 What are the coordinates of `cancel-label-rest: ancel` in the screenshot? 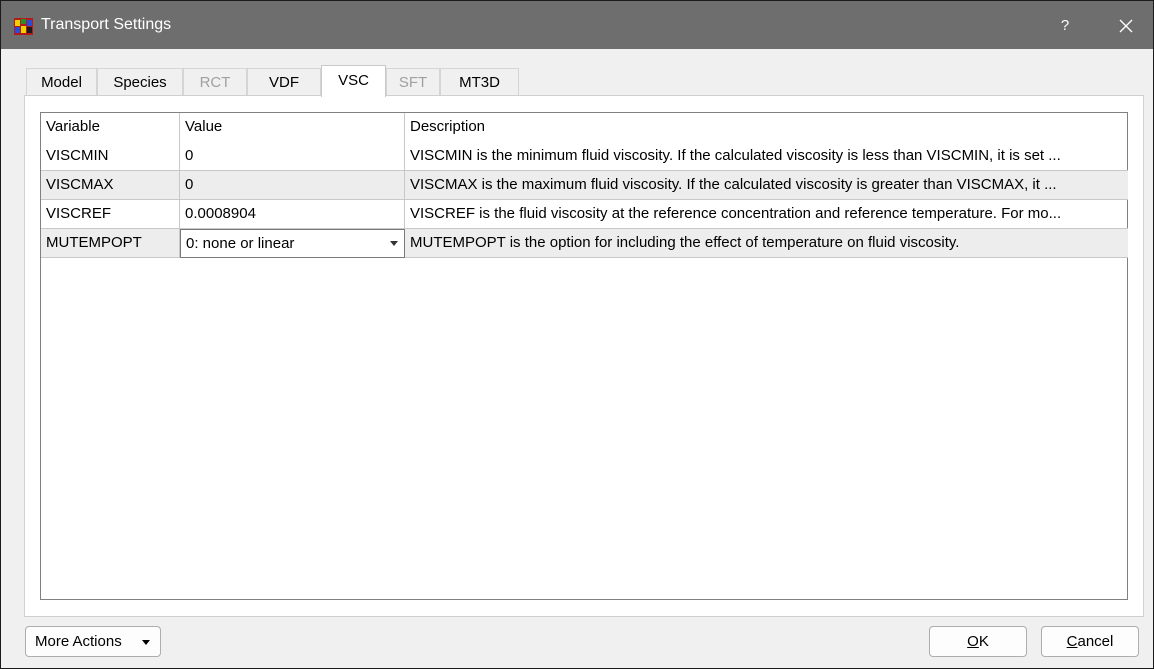 It's located at (1095, 641).